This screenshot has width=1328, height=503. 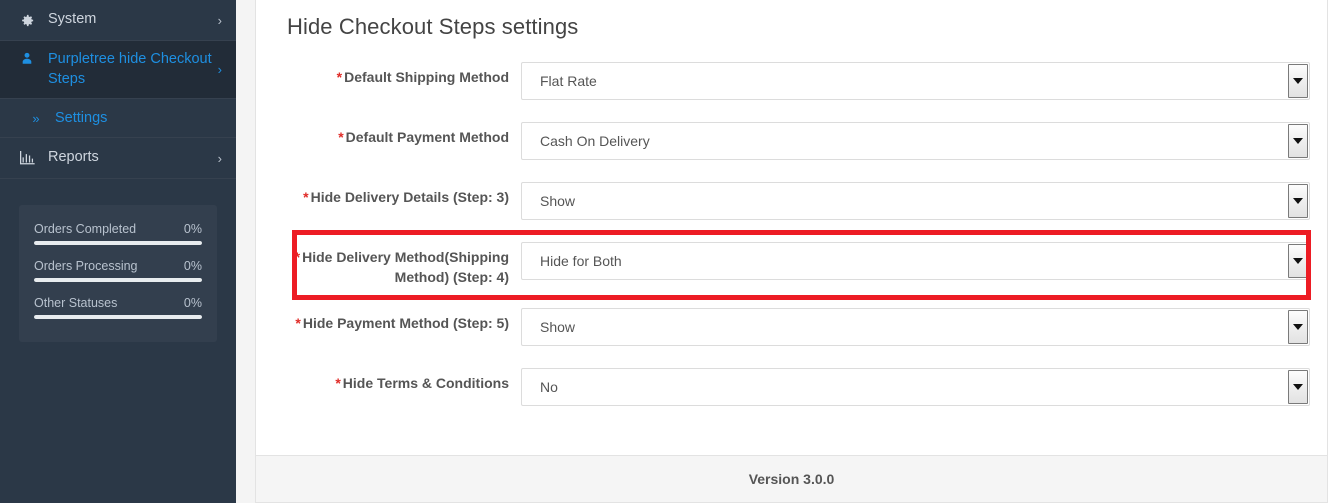 I want to click on form-row-hide-payment-method: * Hide Payment Method (Step: 5) Show, so click(x=783, y=326).